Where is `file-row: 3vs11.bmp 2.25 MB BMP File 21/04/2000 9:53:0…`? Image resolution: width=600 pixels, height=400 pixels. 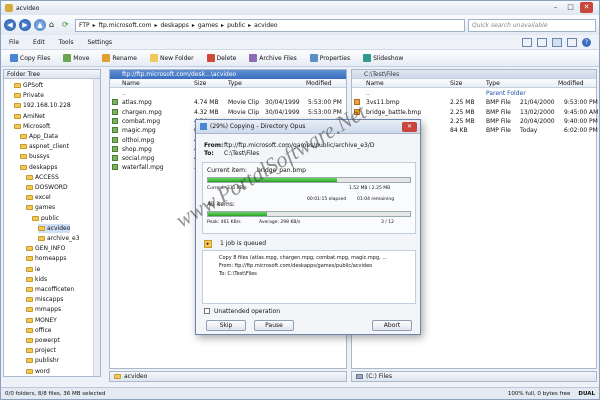 file-row: 3vs11.bmp 2.25 MB BMP File 21/04/2000 9:53:0… is located at coordinates (475, 102).